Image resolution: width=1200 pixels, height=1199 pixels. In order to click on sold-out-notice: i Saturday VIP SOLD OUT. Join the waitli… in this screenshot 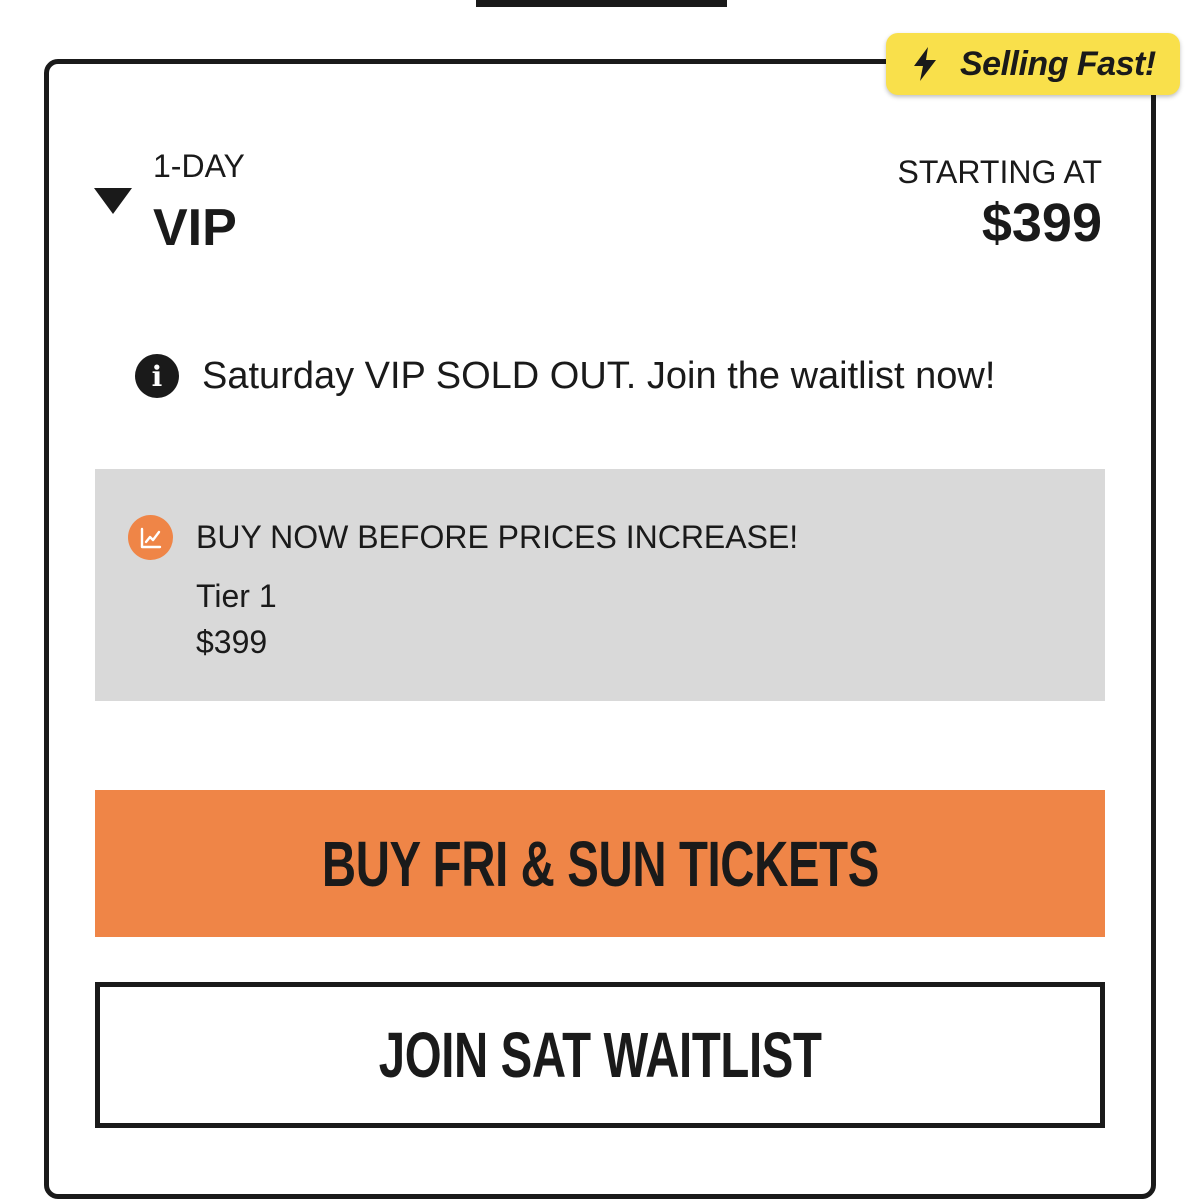, I will do `click(565, 376)`.